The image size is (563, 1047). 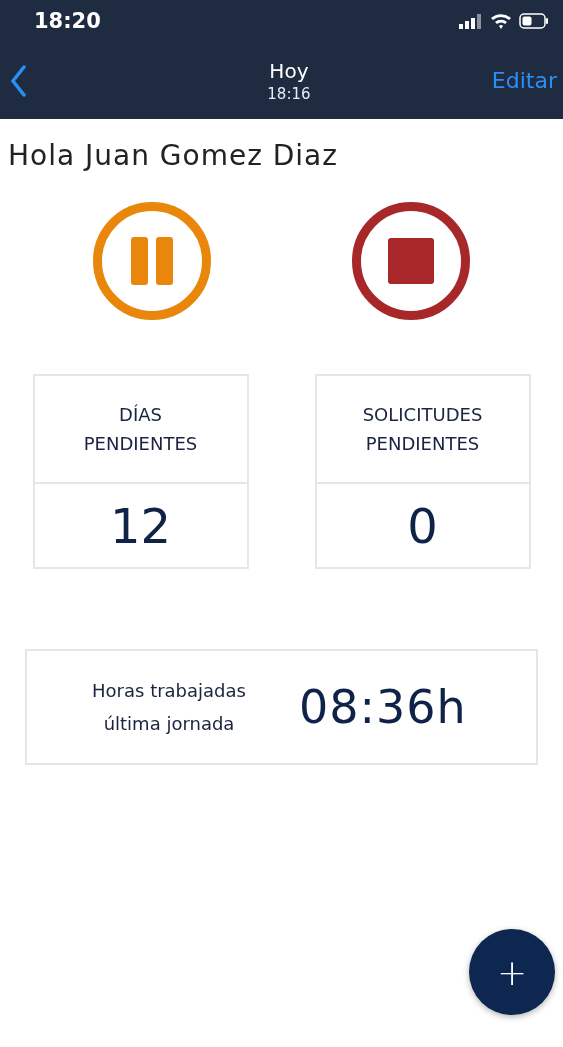 I want to click on nav-title: Hoy, so click(x=289, y=70).